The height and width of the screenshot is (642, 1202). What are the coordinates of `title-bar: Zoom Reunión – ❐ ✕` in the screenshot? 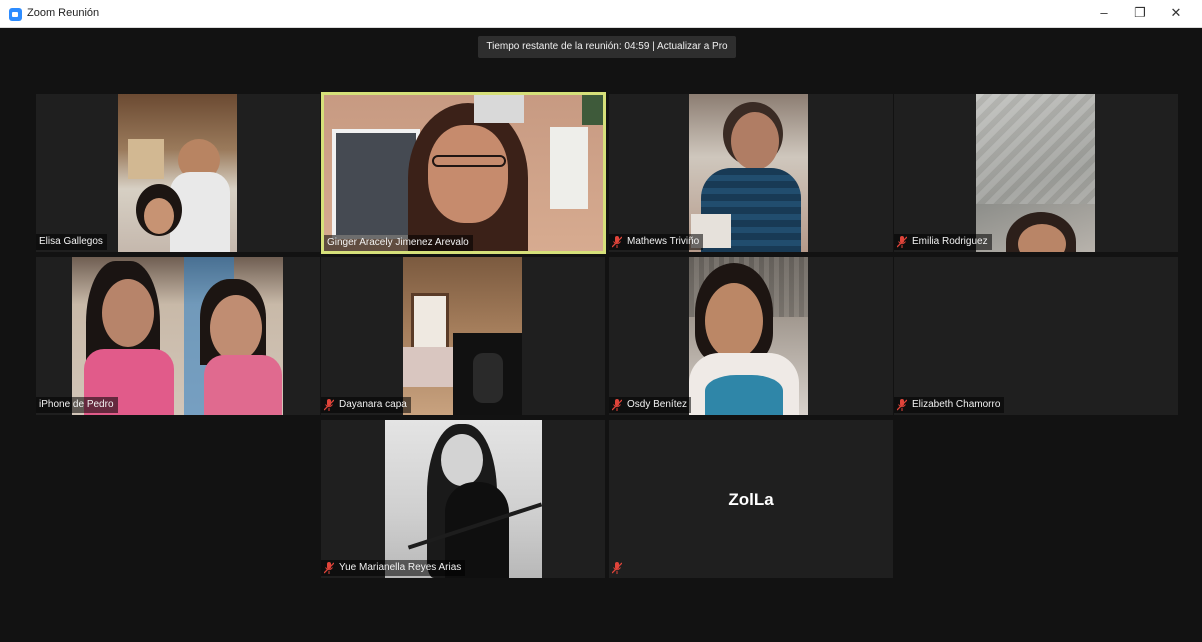 It's located at (601, 14).